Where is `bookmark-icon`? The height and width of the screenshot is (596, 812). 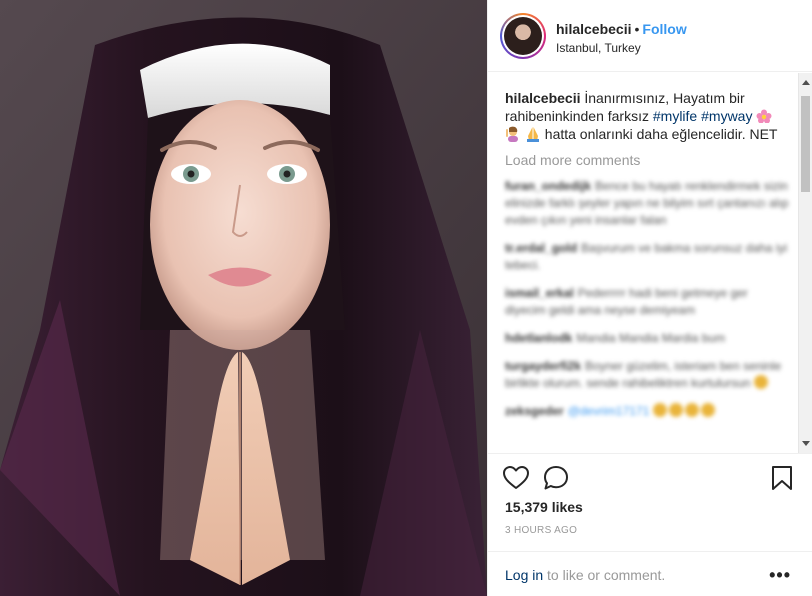 bookmark-icon is located at coordinates (782, 478).